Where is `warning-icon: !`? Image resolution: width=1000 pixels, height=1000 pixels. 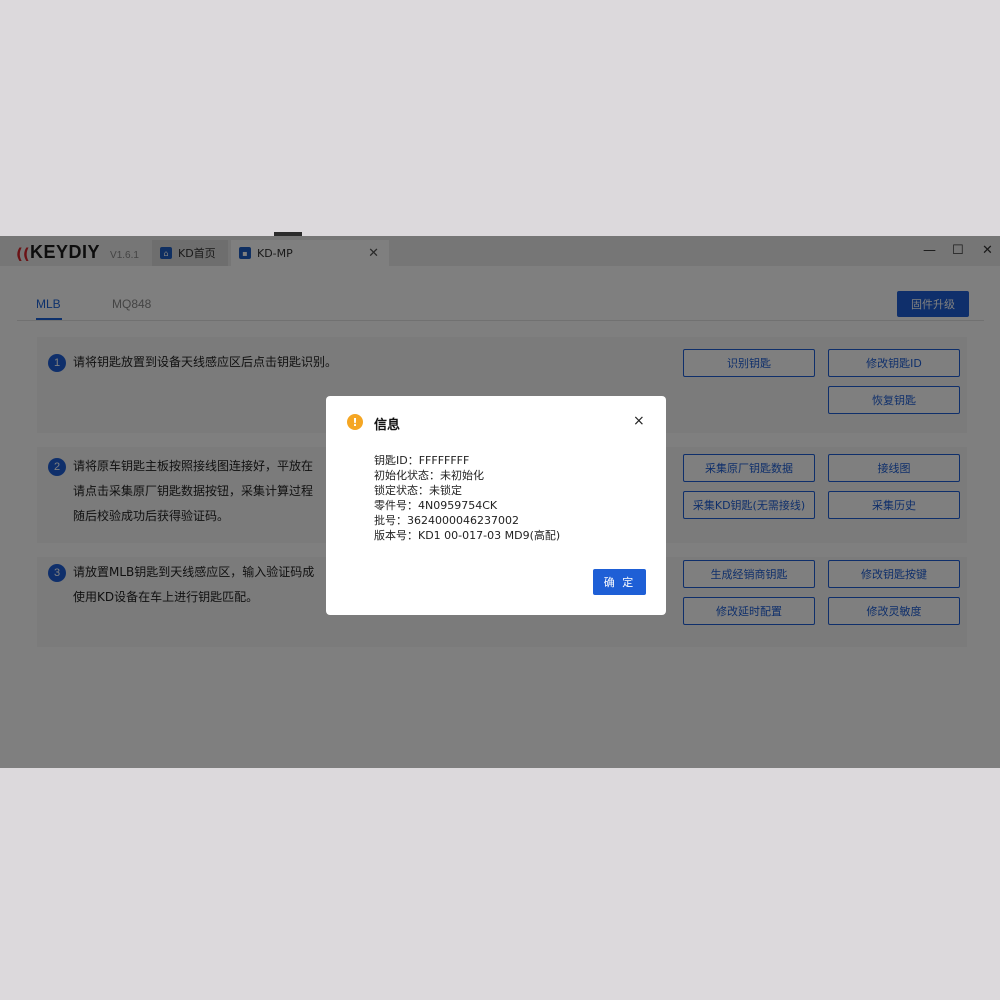
warning-icon: ! is located at coordinates (355, 422).